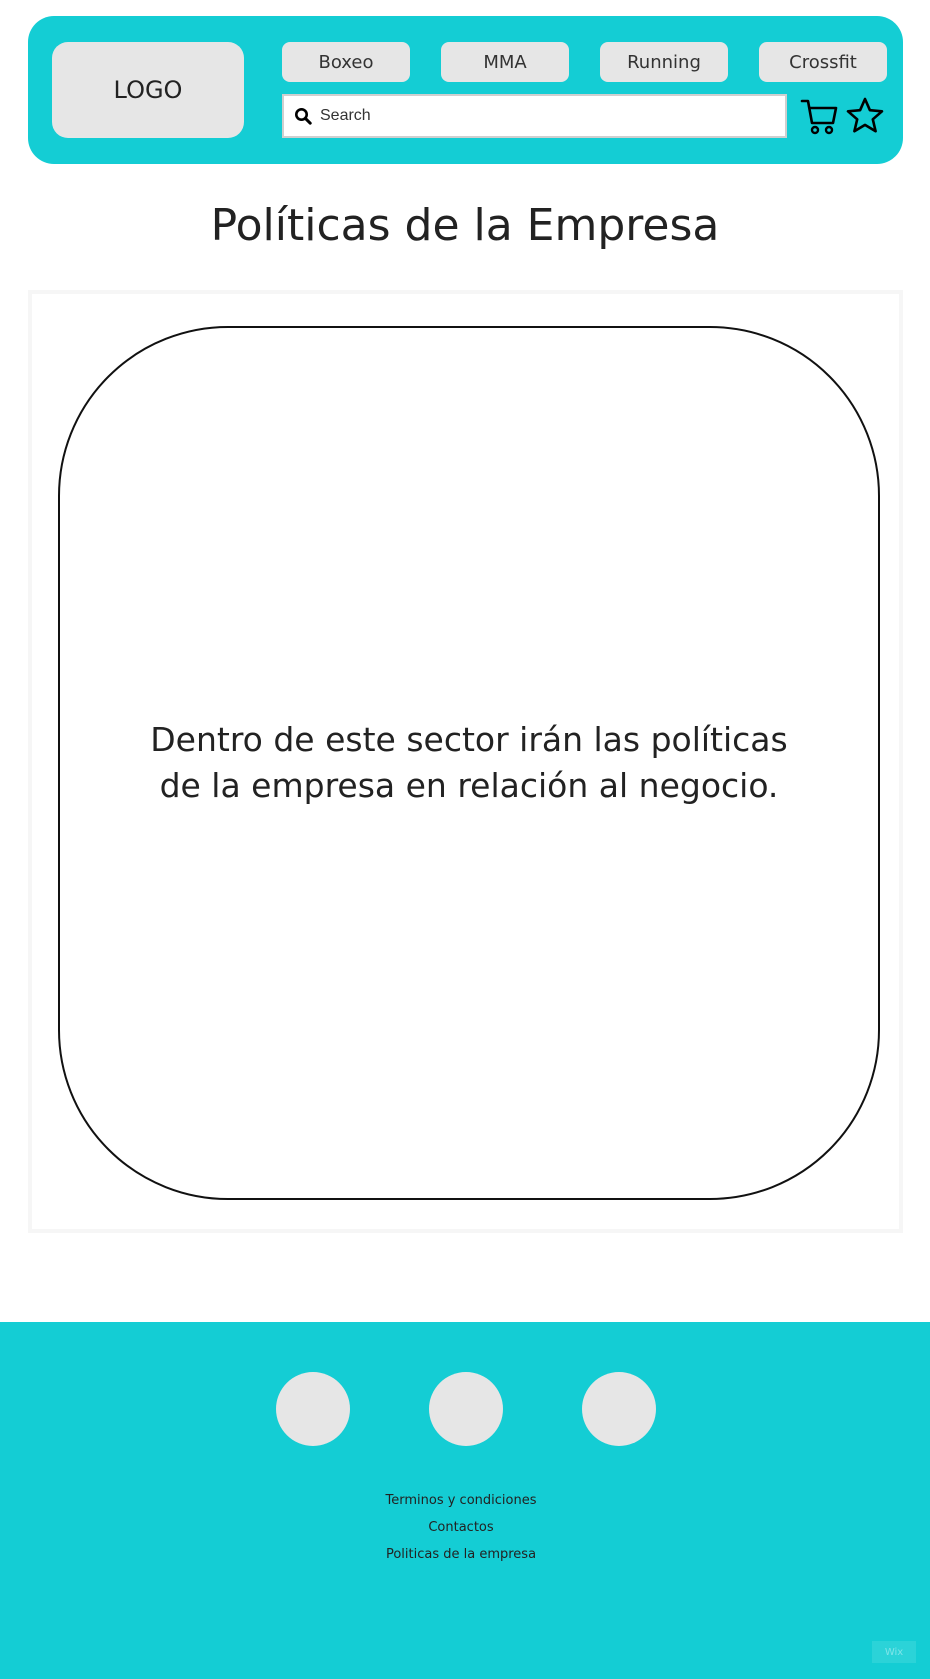  What do you see at coordinates (465, 90) in the screenshot?
I see `site-header: LOGO Boxeo MMA Running Crossfit` at bounding box center [465, 90].